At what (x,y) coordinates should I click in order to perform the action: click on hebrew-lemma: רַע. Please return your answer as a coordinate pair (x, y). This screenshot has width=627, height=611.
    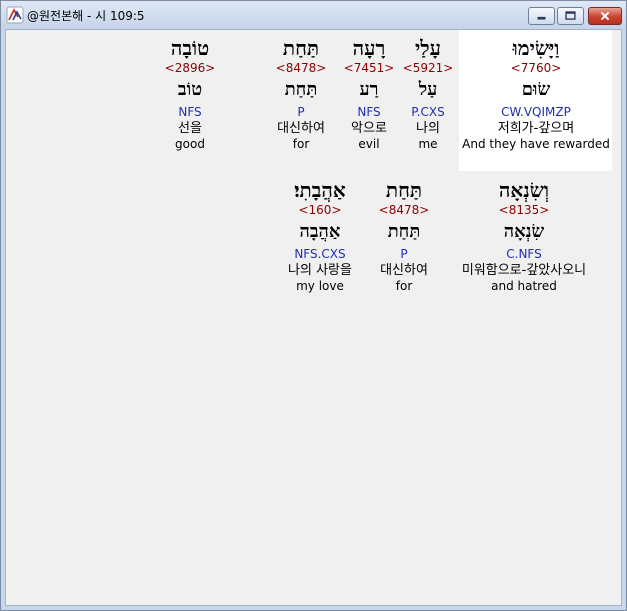
    Looking at the image, I should click on (369, 89).